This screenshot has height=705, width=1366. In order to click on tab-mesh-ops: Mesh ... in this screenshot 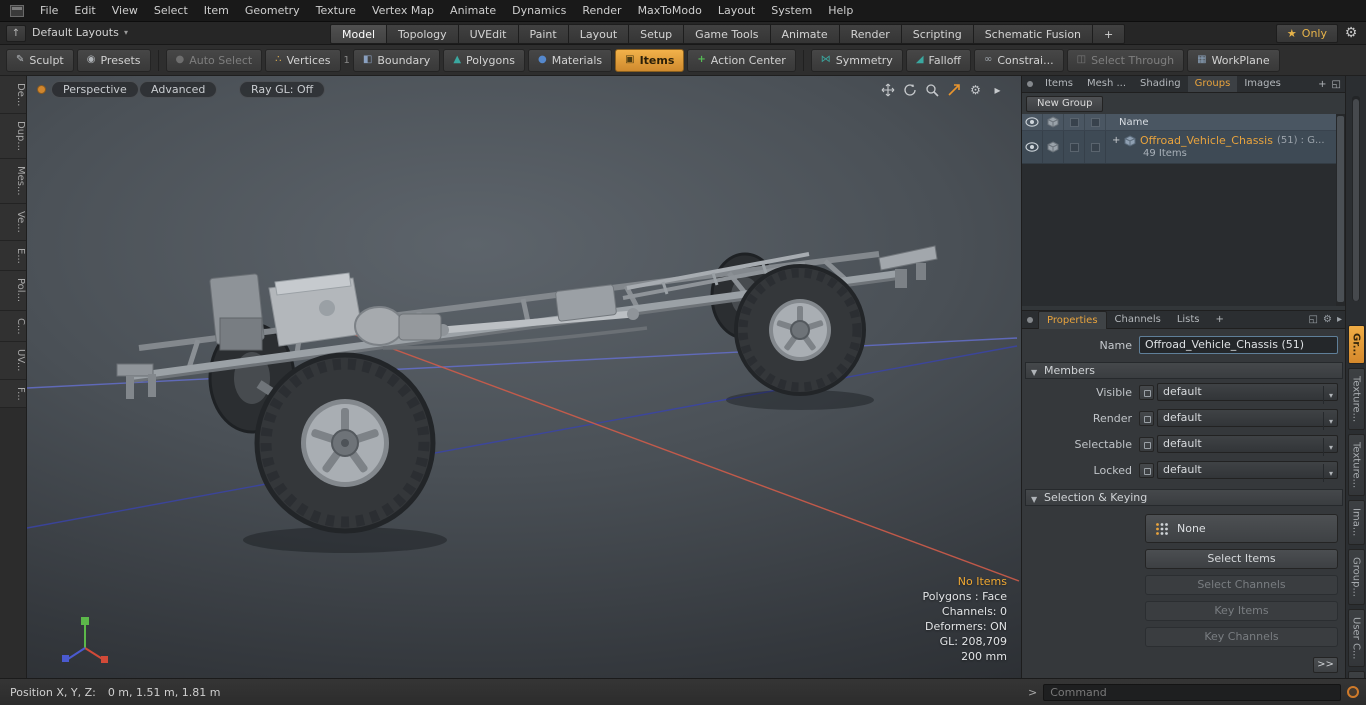, I will do `click(1106, 84)`.